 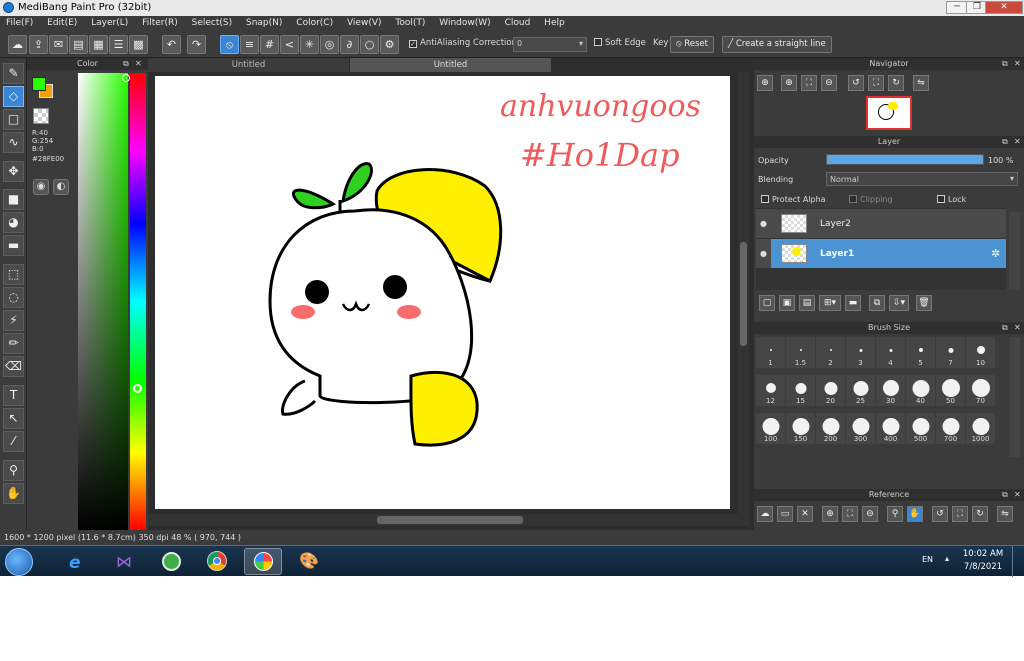 I want to click on reset-view-icon: ⛶, so click(x=876, y=83).